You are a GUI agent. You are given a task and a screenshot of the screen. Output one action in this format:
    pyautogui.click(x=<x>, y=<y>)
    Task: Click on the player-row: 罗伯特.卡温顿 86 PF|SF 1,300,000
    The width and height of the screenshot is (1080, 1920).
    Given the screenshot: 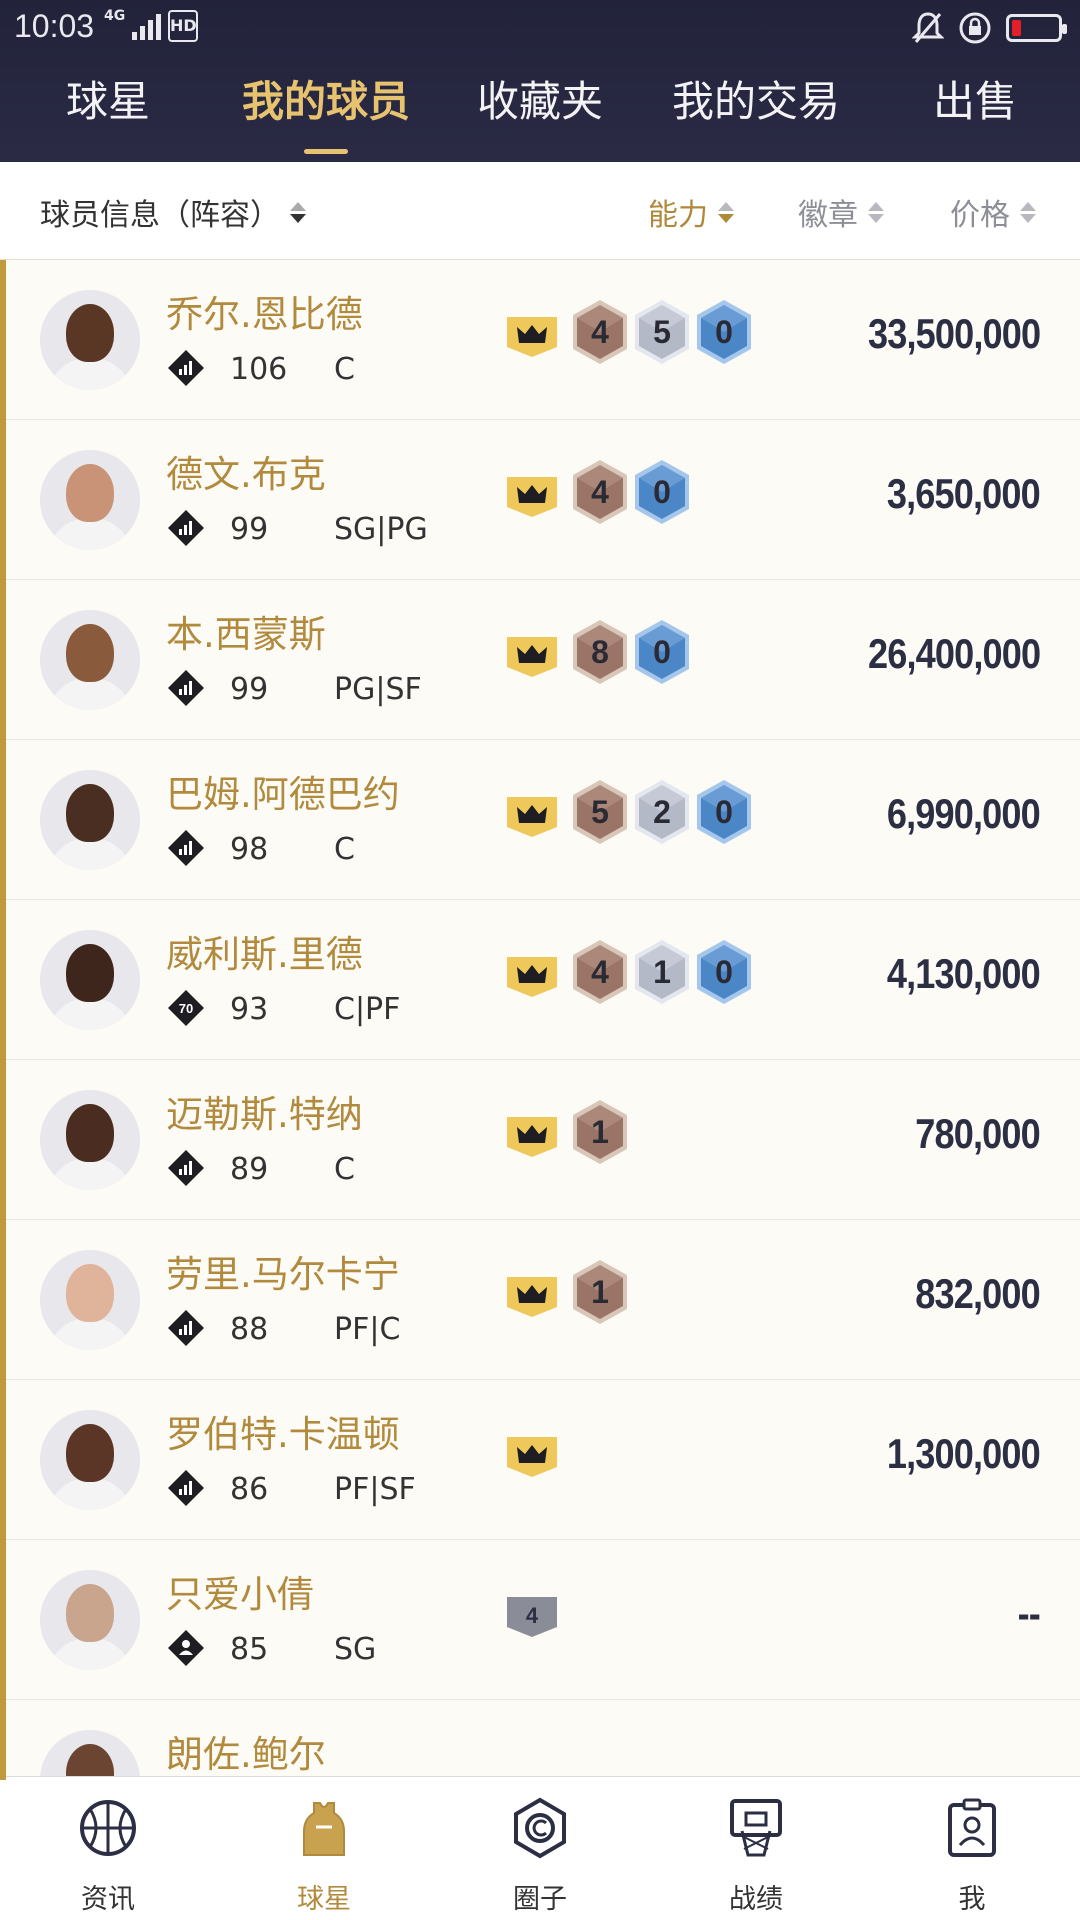 What is the action you would take?
    pyautogui.click(x=540, y=1460)
    